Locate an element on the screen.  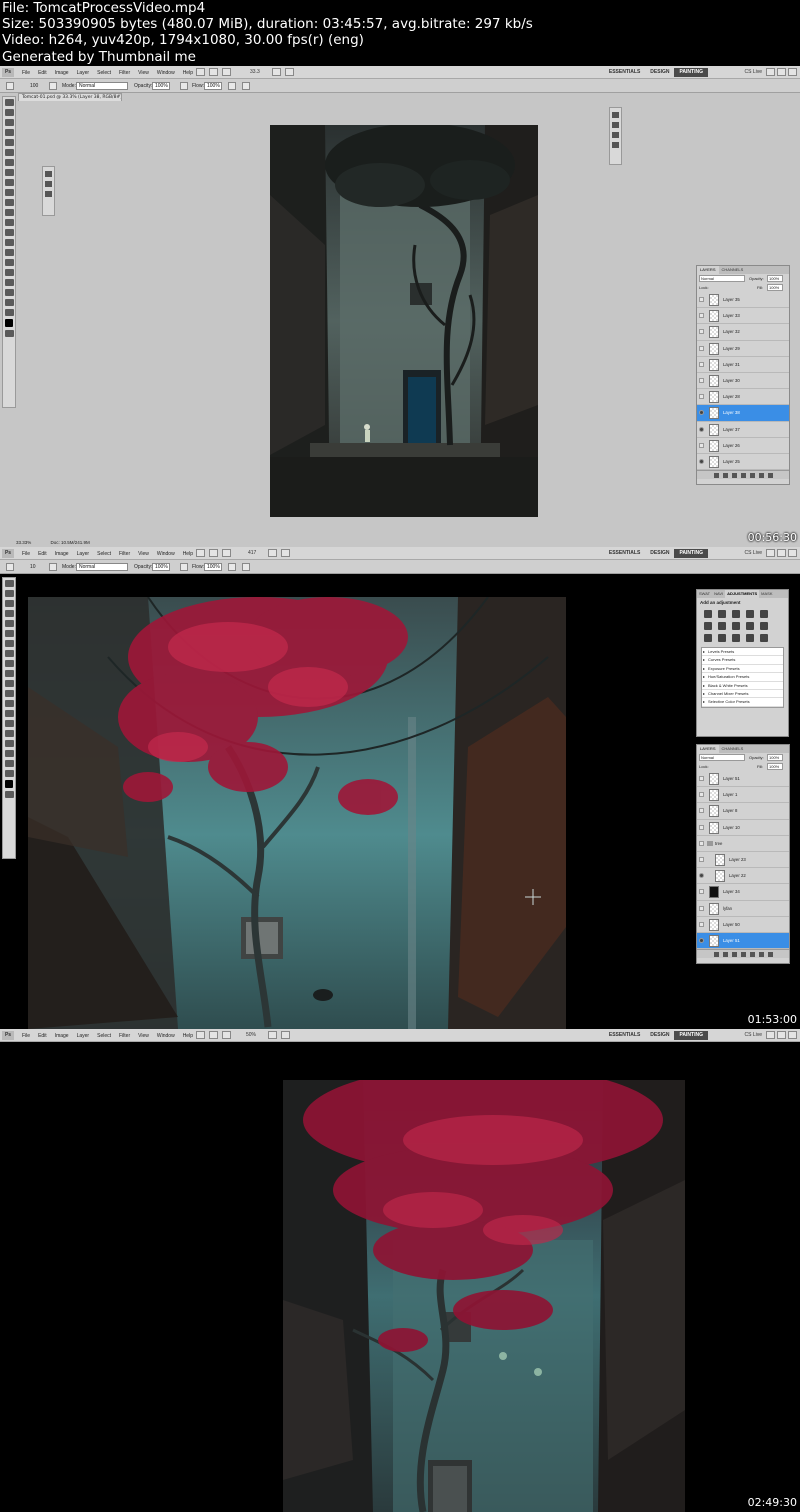
layer-row: Layer 25 is located at coordinates (743, 462).